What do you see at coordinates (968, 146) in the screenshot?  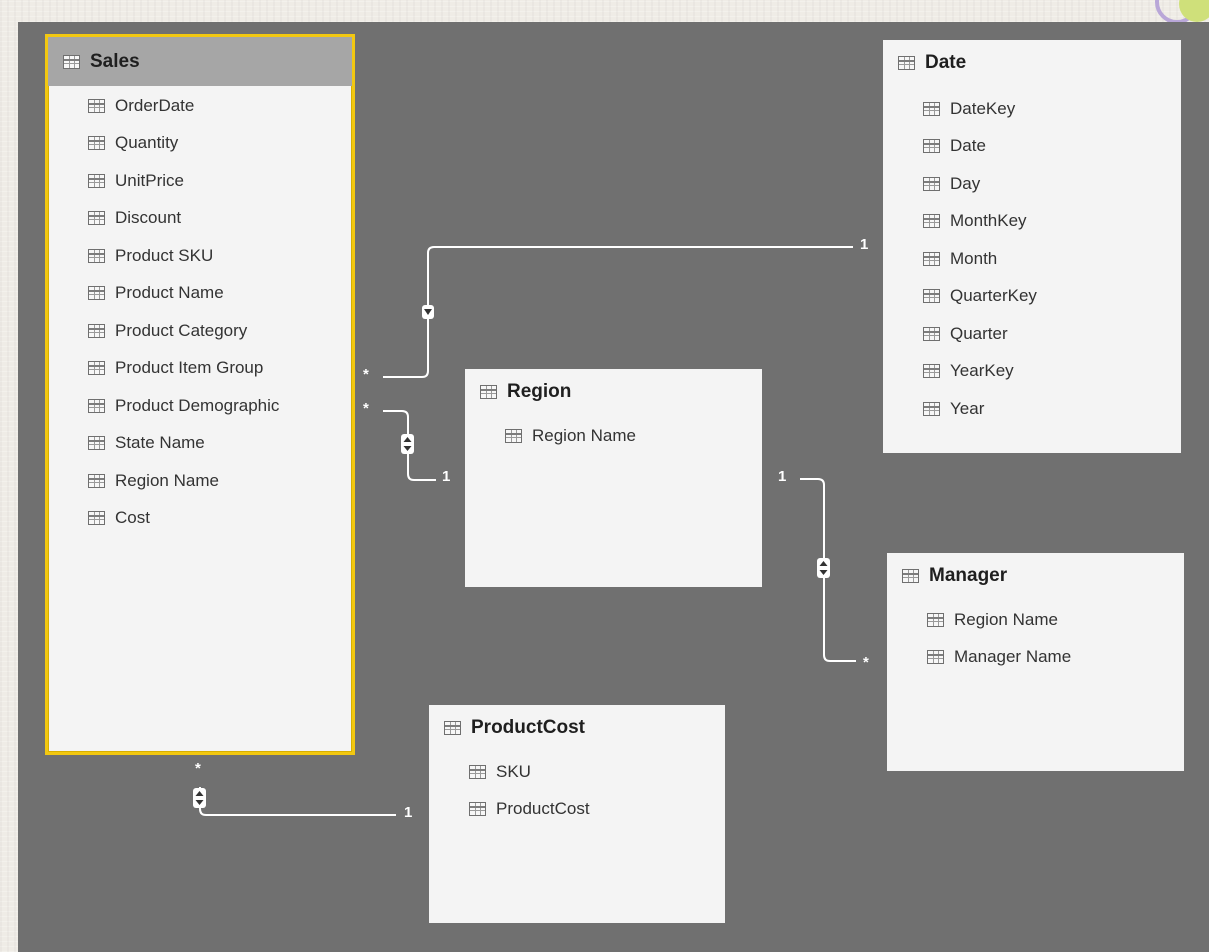 I see `column-label: Date` at bounding box center [968, 146].